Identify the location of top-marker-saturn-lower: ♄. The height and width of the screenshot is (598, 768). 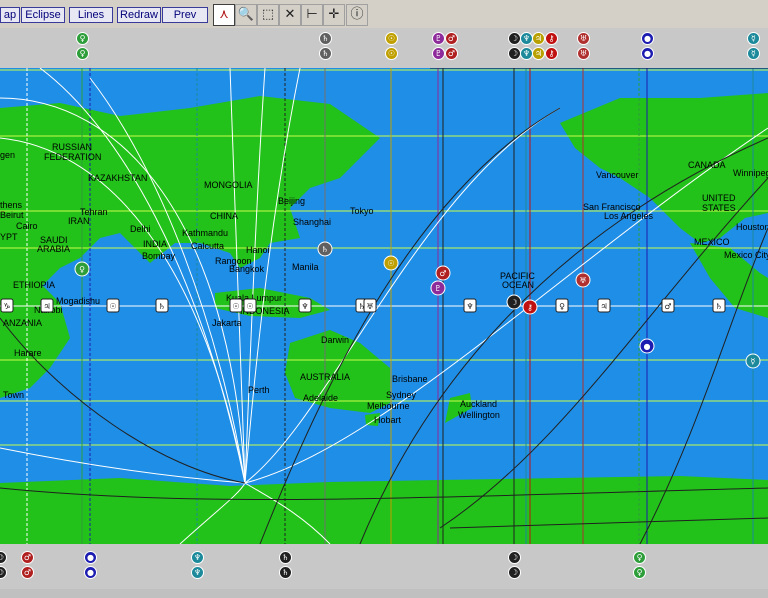
(325, 53).